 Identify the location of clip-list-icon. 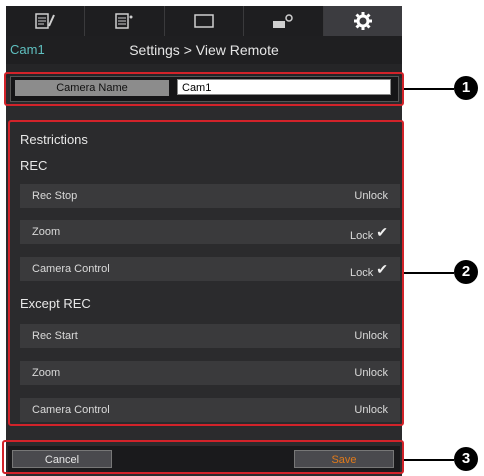
(123, 21).